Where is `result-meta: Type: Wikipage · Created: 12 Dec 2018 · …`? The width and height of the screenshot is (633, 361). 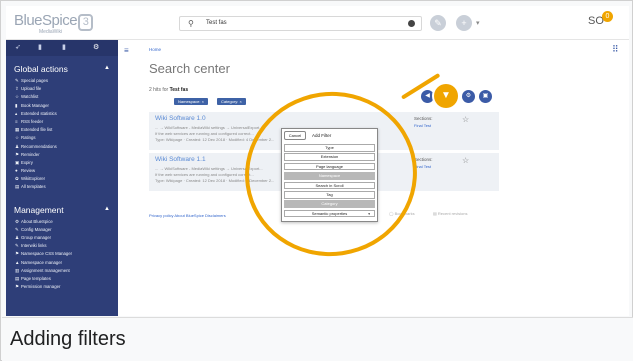
result-meta: Type: Wikipage · Created: 12 Dec 2018 · … is located at coordinates (215, 139).